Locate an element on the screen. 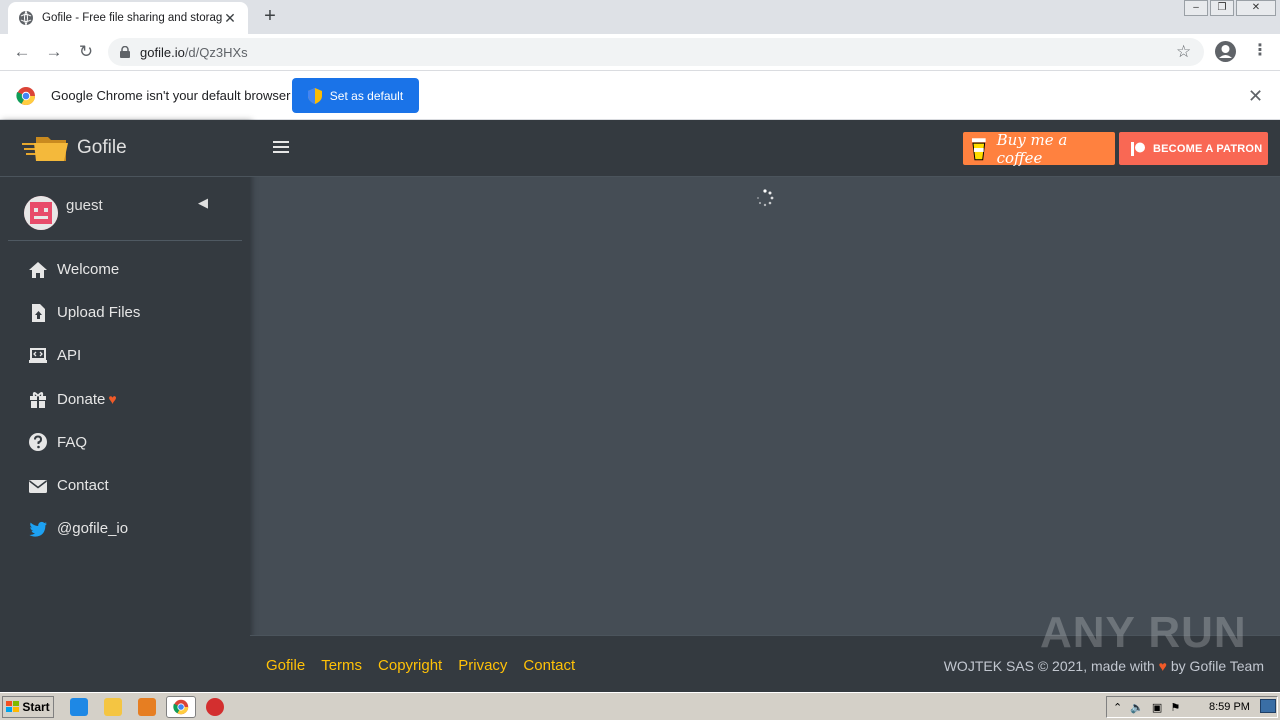 The width and height of the screenshot is (1280, 722). username: guest is located at coordinates (84, 205).